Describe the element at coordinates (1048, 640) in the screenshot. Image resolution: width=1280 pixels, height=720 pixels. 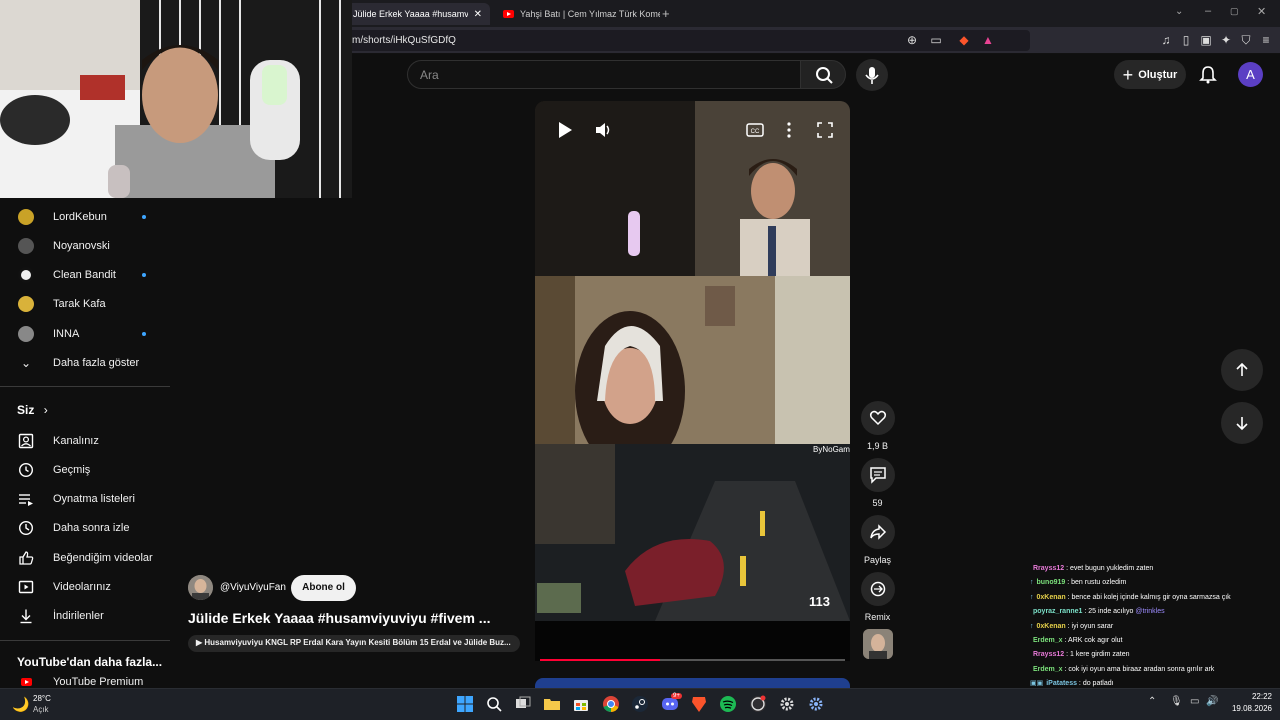
I see `chat-username: Erdem_x` at that location.